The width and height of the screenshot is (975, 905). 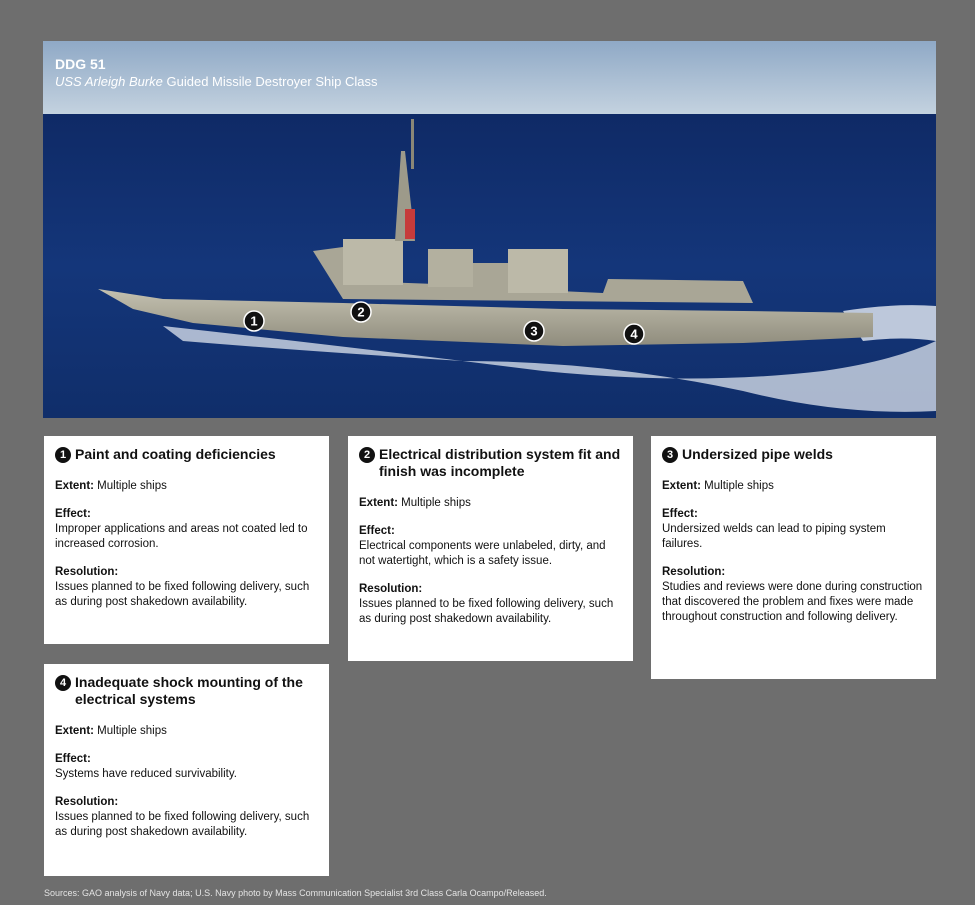 I want to click on issue-number-badge: 2, so click(x=367, y=455).